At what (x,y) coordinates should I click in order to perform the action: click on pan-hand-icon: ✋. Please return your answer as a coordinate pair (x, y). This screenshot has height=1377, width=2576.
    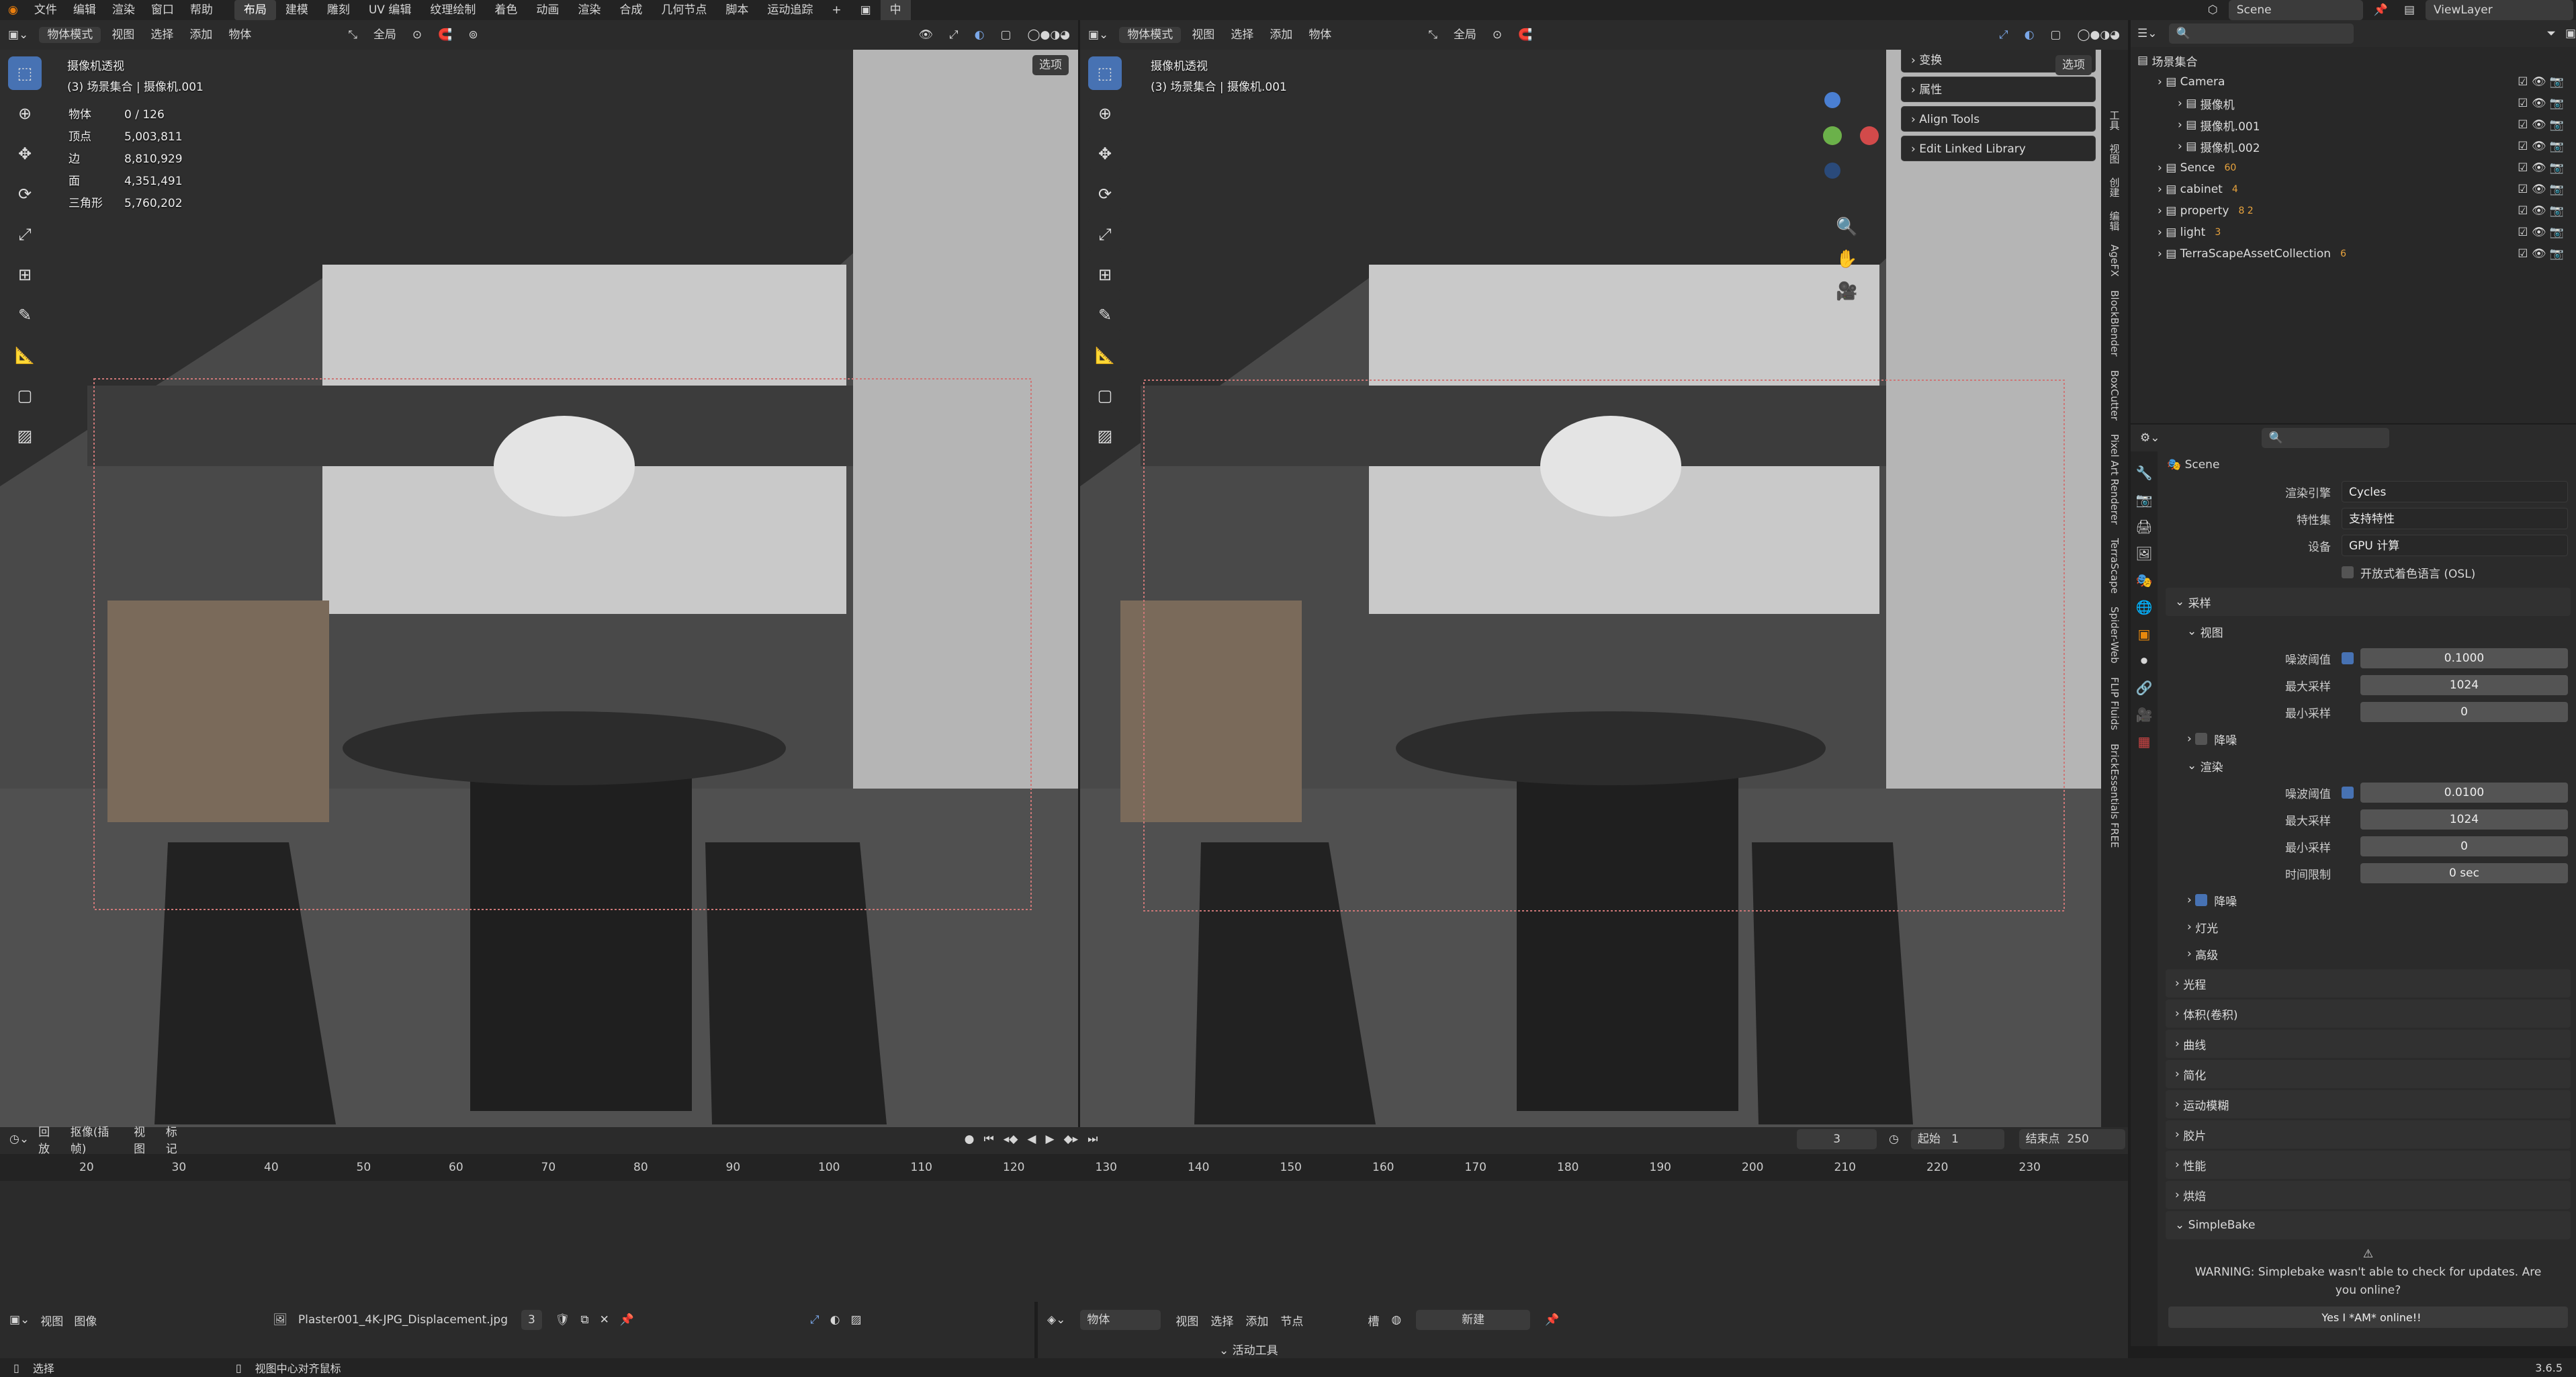
    Looking at the image, I should click on (1847, 259).